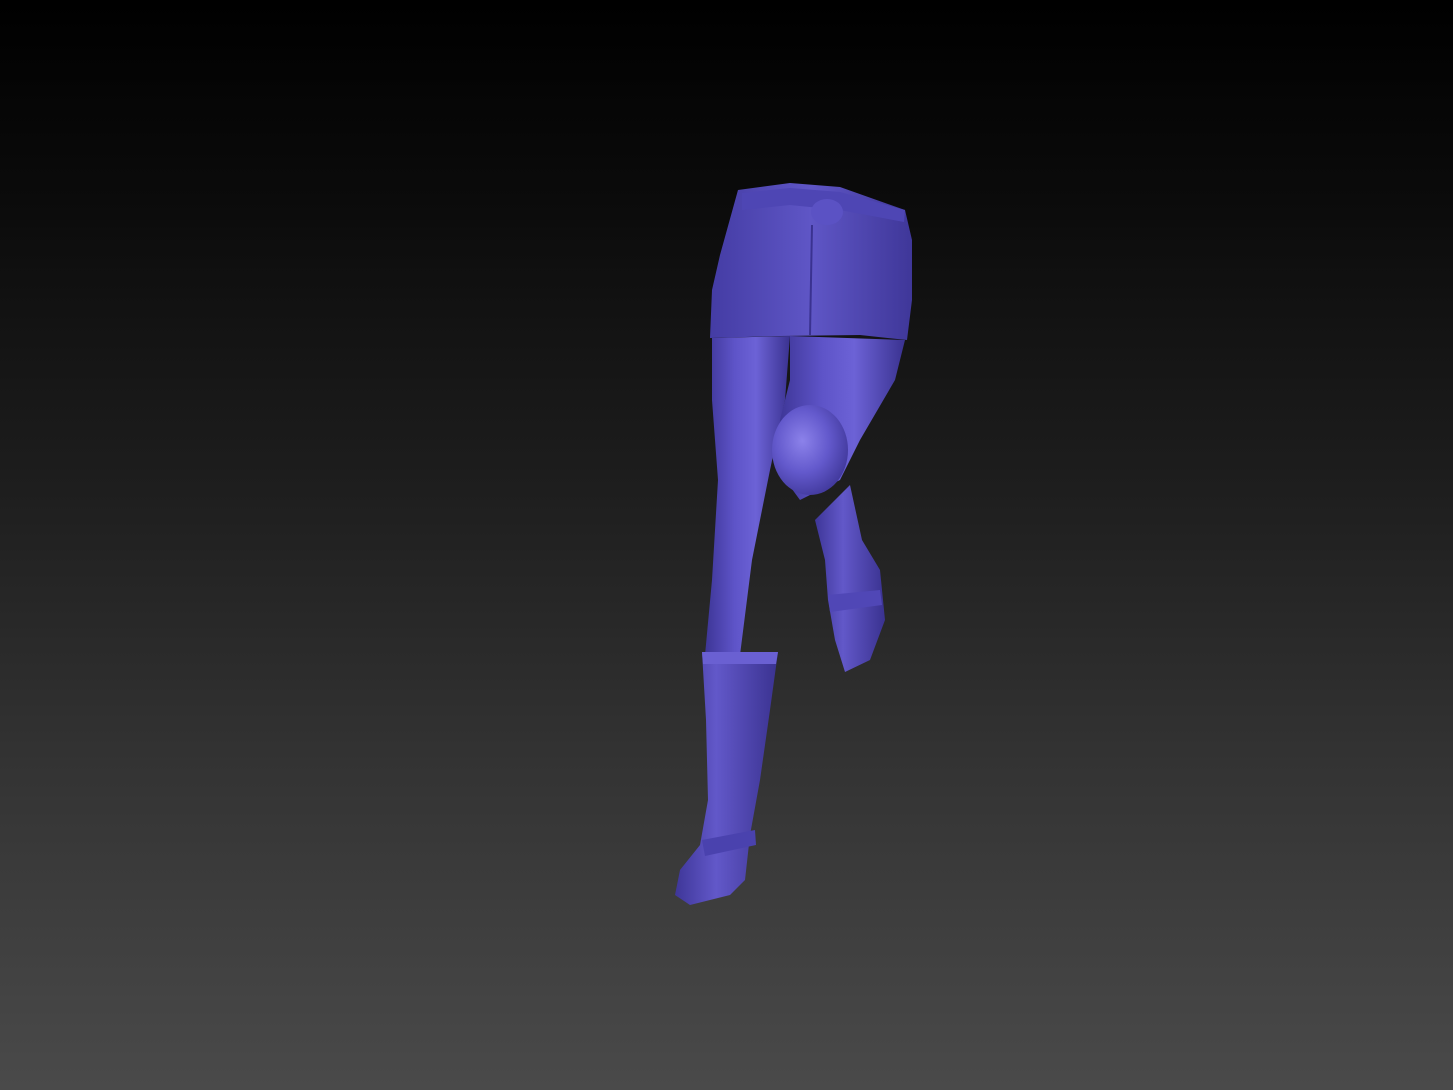 The height and width of the screenshot is (1090, 1453). What do you see at coordinates (810, 450) in the screenshot?
I see `raised-knee-shape` at bounding box center [810, 450].